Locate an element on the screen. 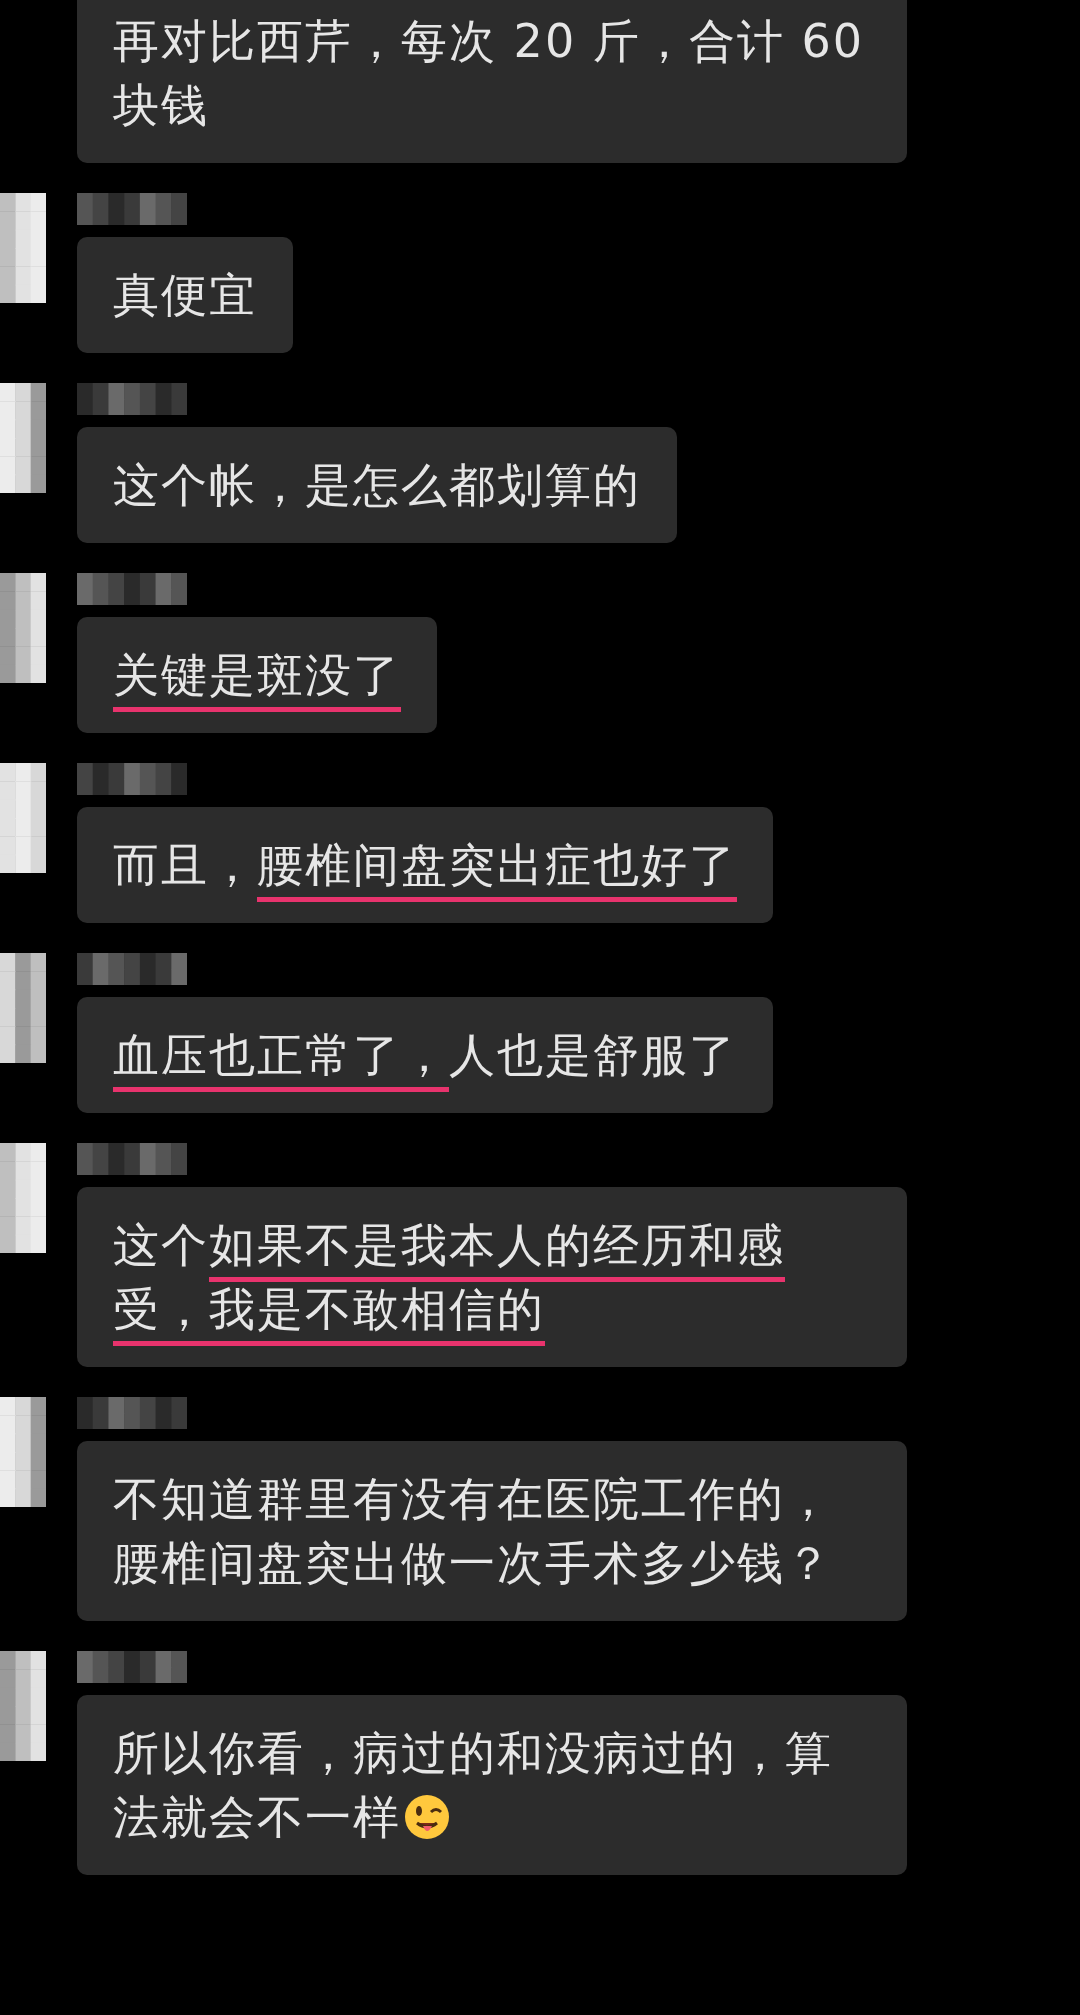 The image size is (1080, 2015). message-text: 这个帐，是怎么都划算的 is located at coordinates (377, 485).